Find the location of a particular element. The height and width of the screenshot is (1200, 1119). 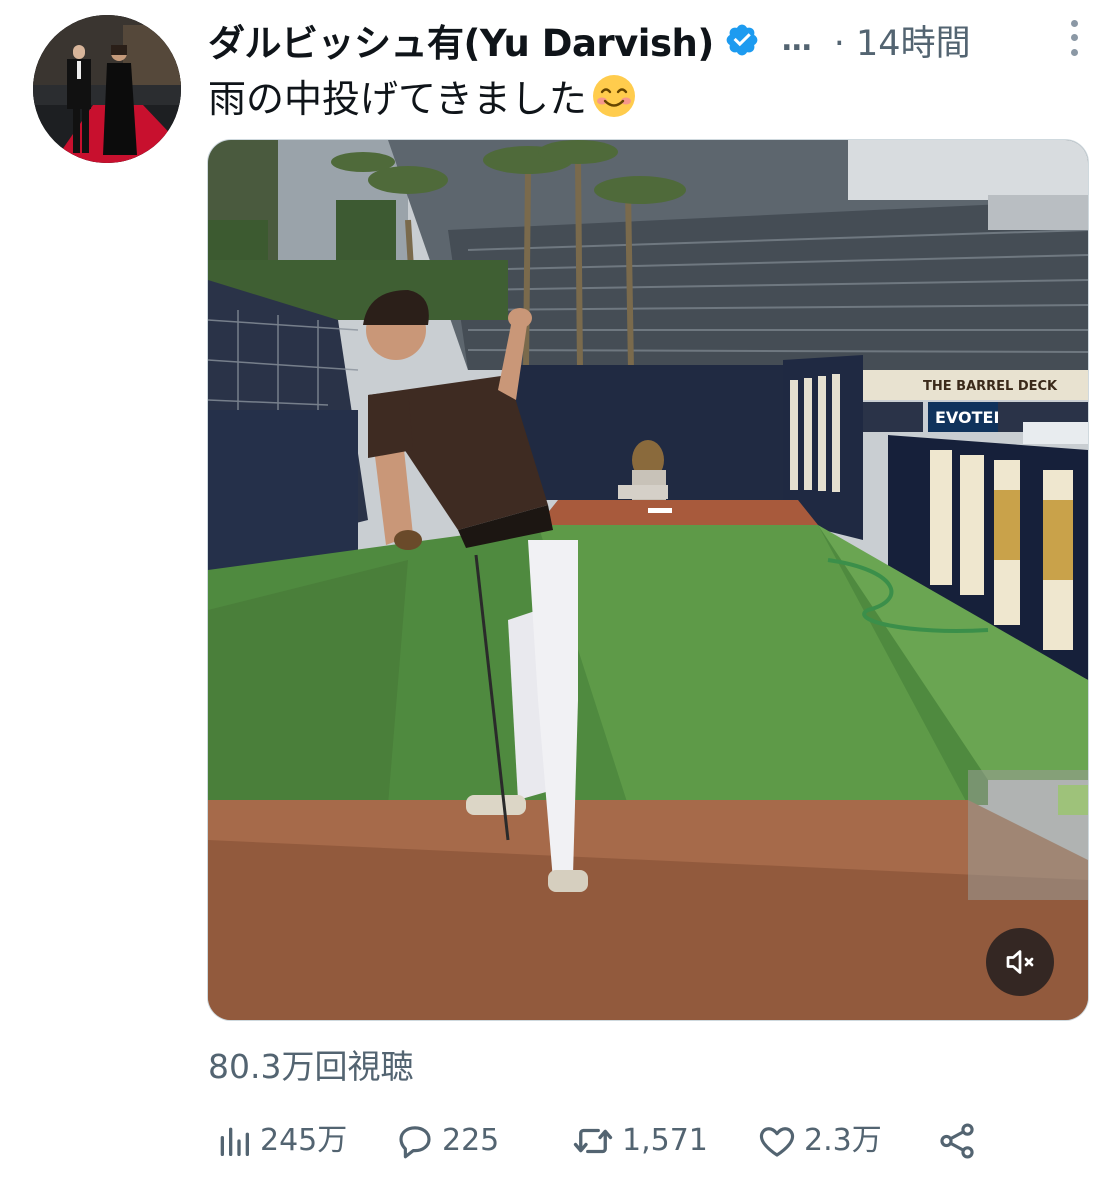

share-icon is located at coordinates (957, 1141).